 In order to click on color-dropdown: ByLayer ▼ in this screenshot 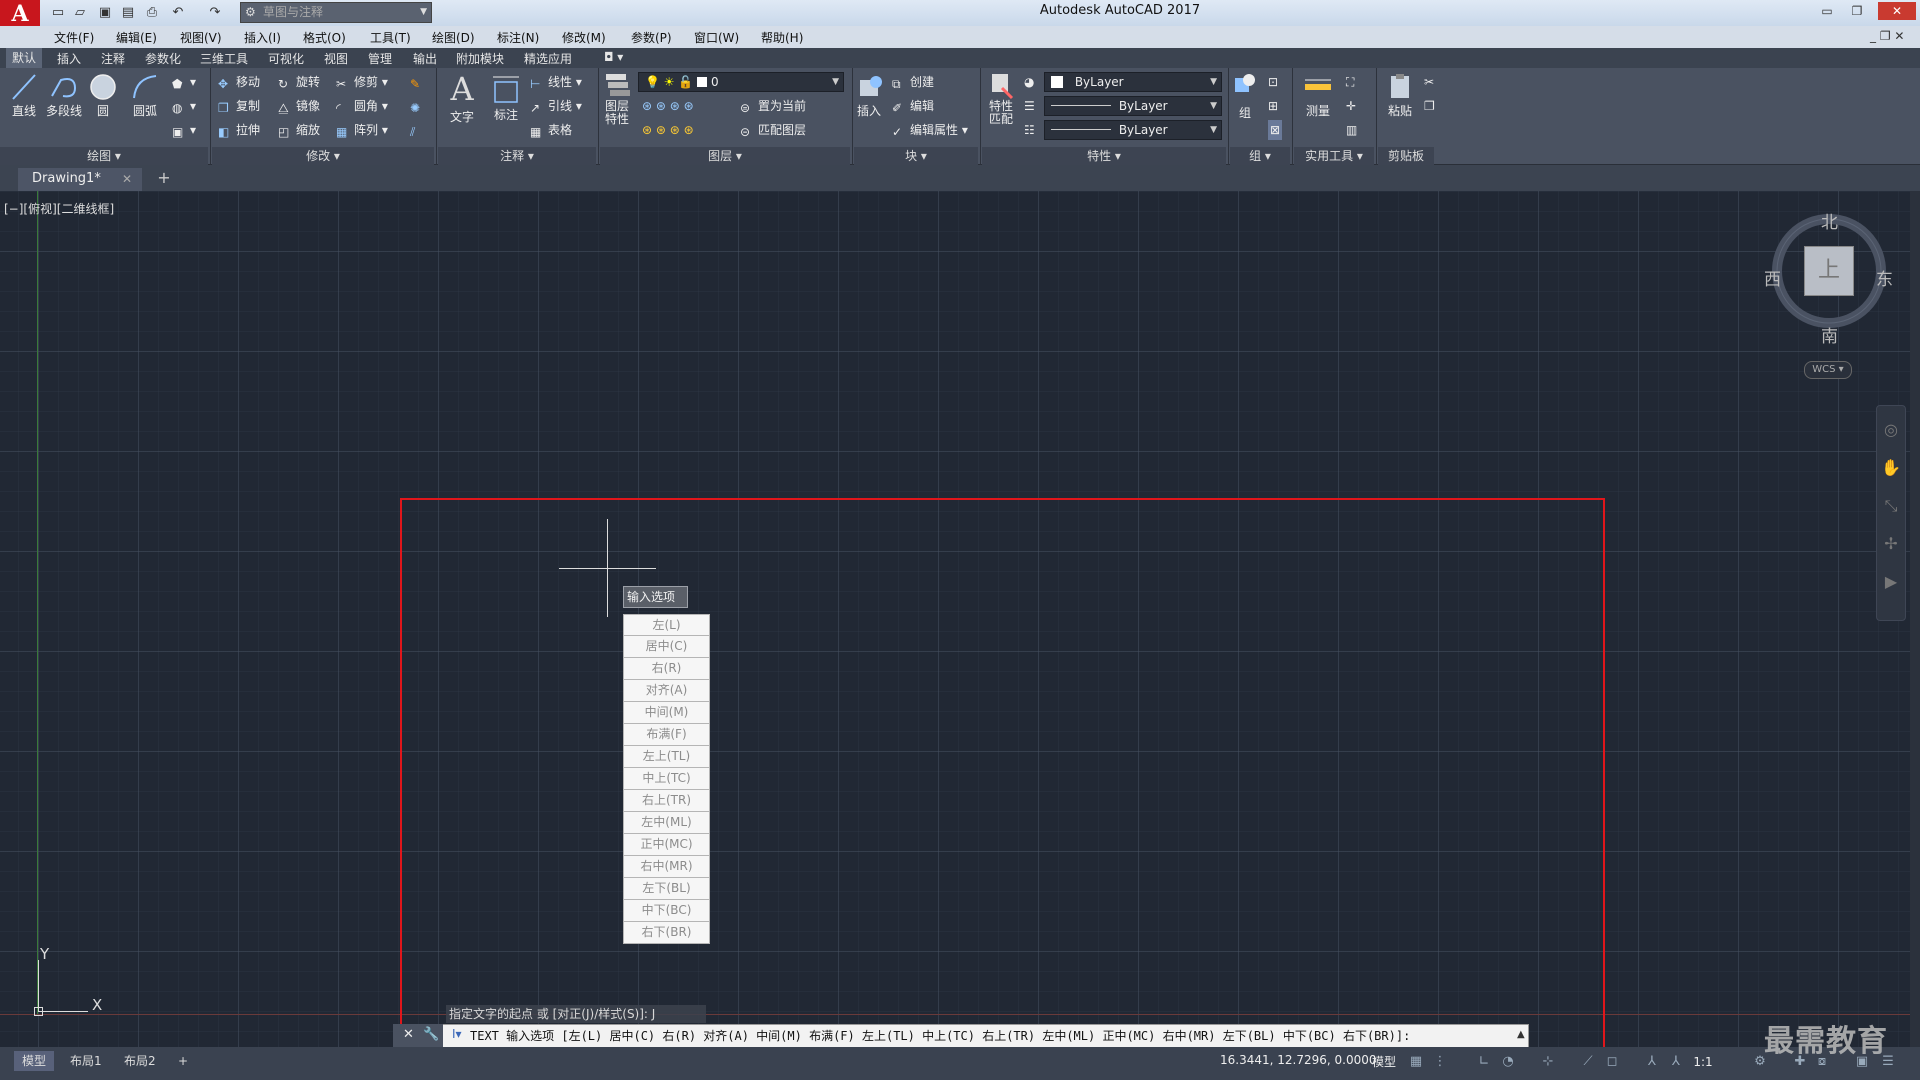, I will do `click(1133, 82)`.